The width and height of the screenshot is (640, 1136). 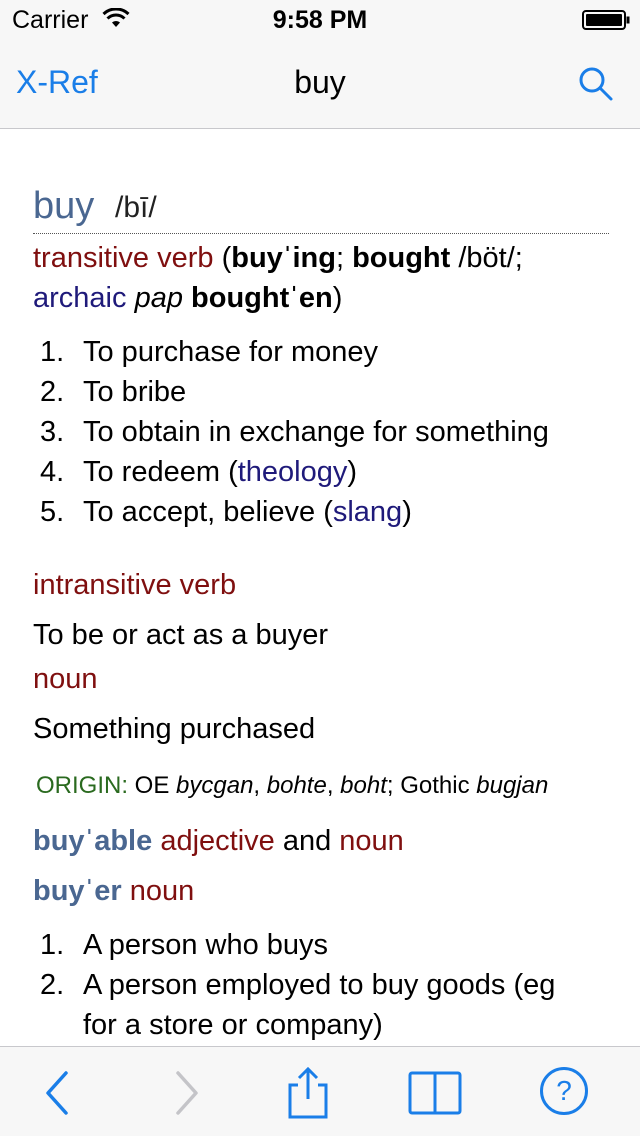 What do you see at coordinates (596, 84) in the screenshot?
I see `search-icon` at bounding box center [596, 84].